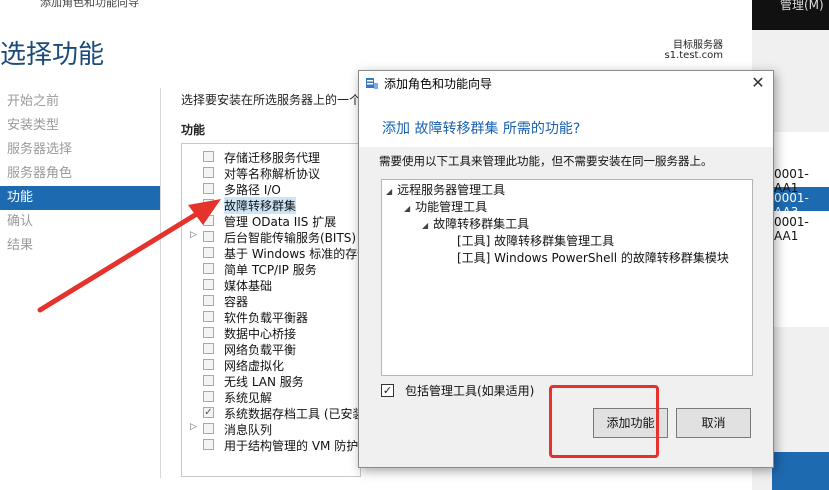 The height and width of the screenshot is (490, 829). I want to click on target-server-label: 目标服务器, so click(698, 45).